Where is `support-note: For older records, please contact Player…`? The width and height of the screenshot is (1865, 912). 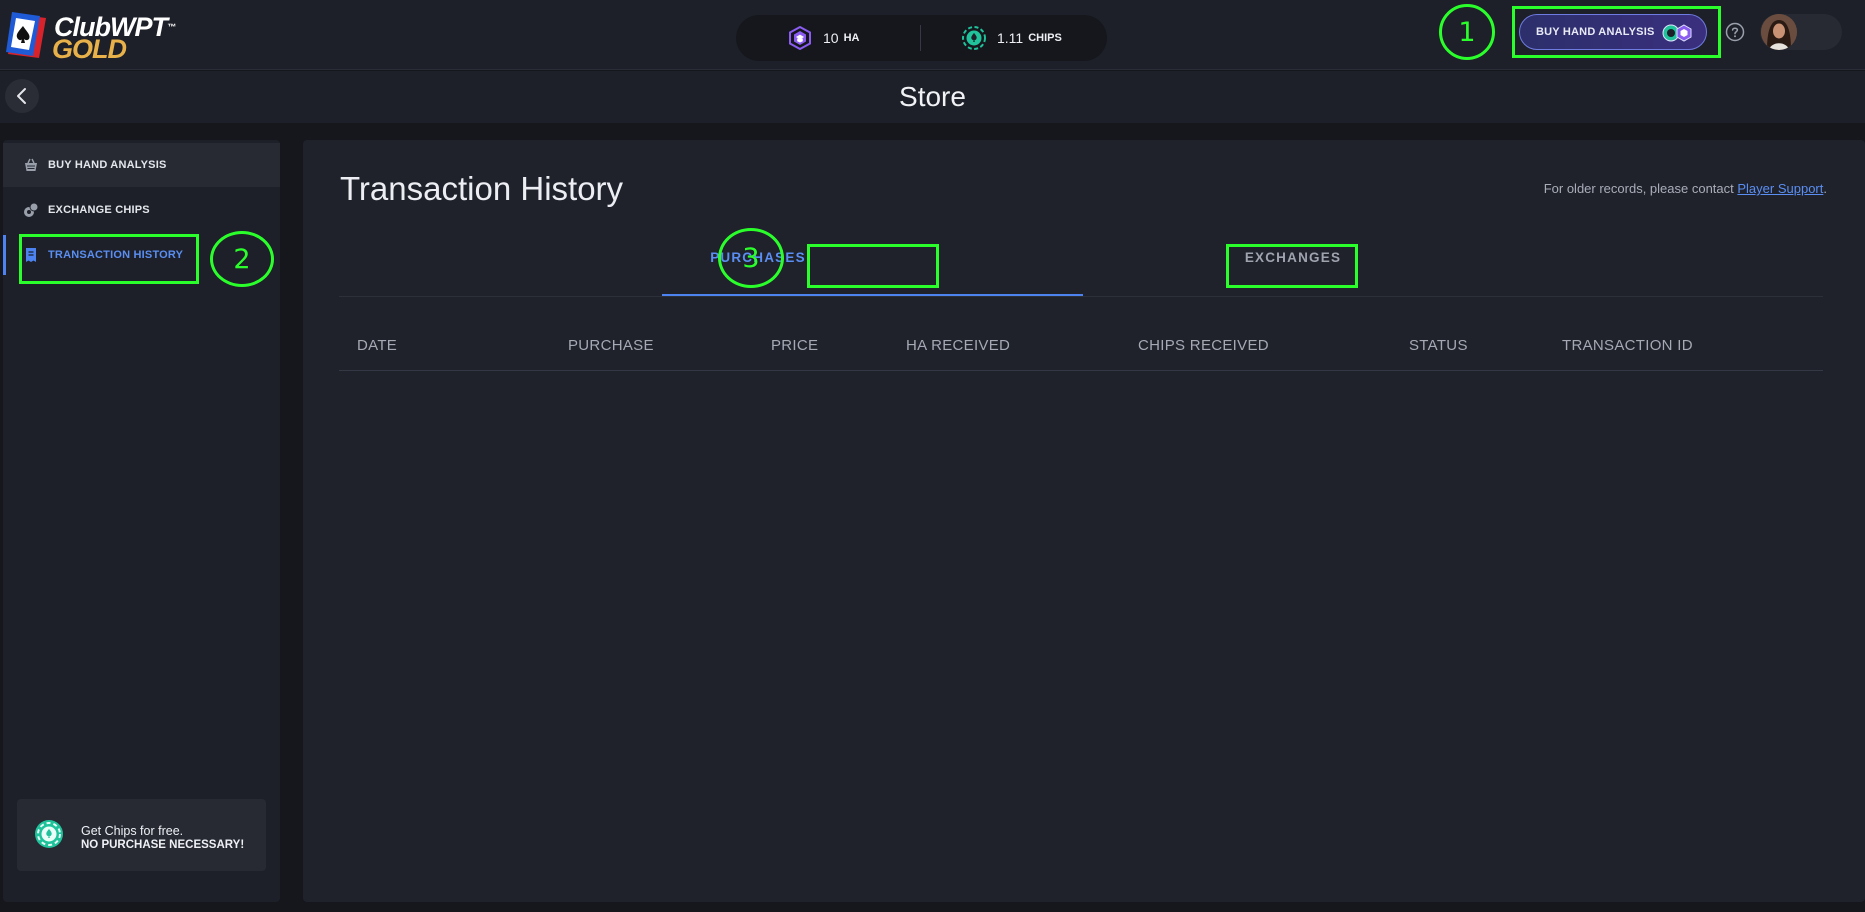
support-note: For older records, please contact Player… is located at coordinates (1685, 188).